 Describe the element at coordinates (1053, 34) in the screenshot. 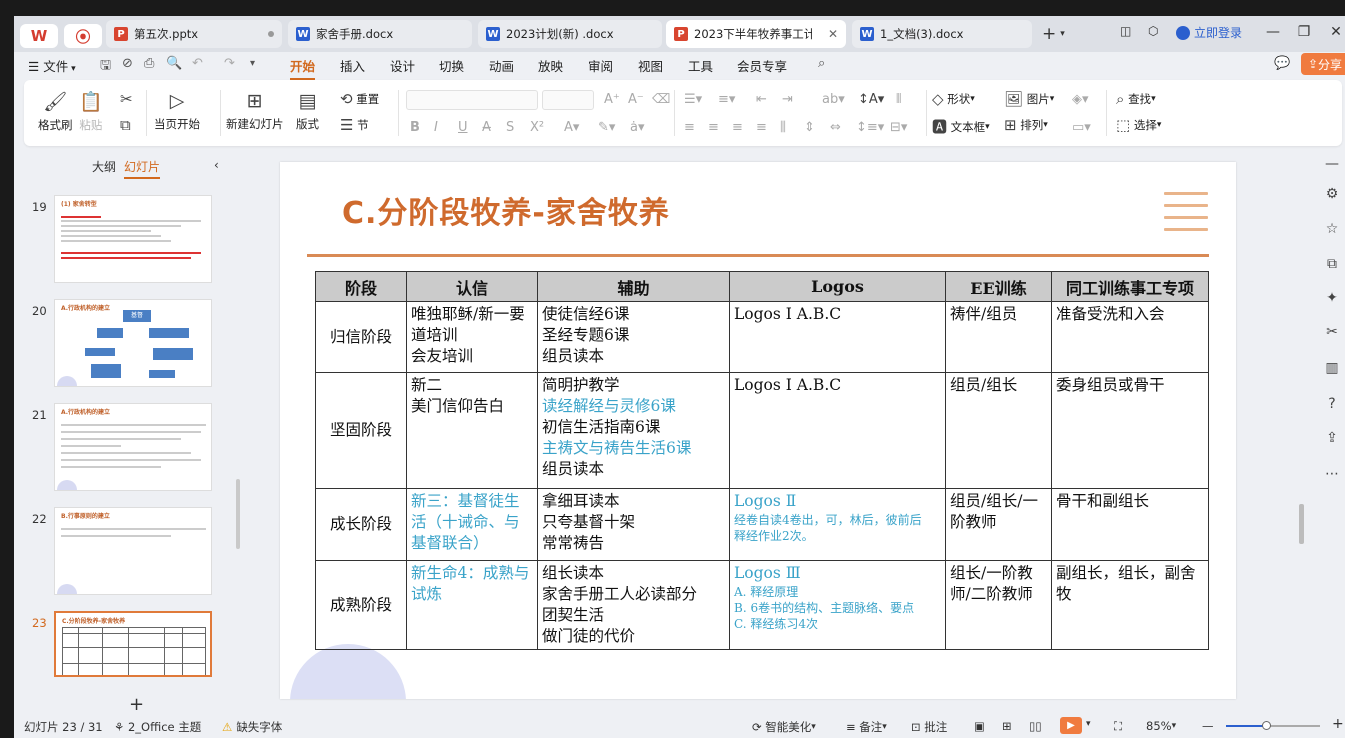

I see `new-tab-button: + ▾` at that location.